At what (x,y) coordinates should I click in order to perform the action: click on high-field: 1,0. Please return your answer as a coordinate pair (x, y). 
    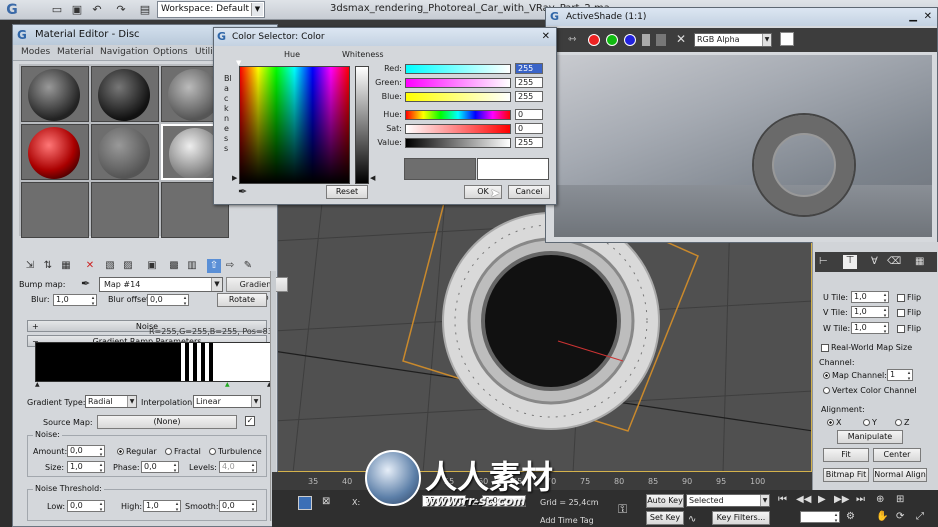
    Looking at the image, I should click on (162, 506).